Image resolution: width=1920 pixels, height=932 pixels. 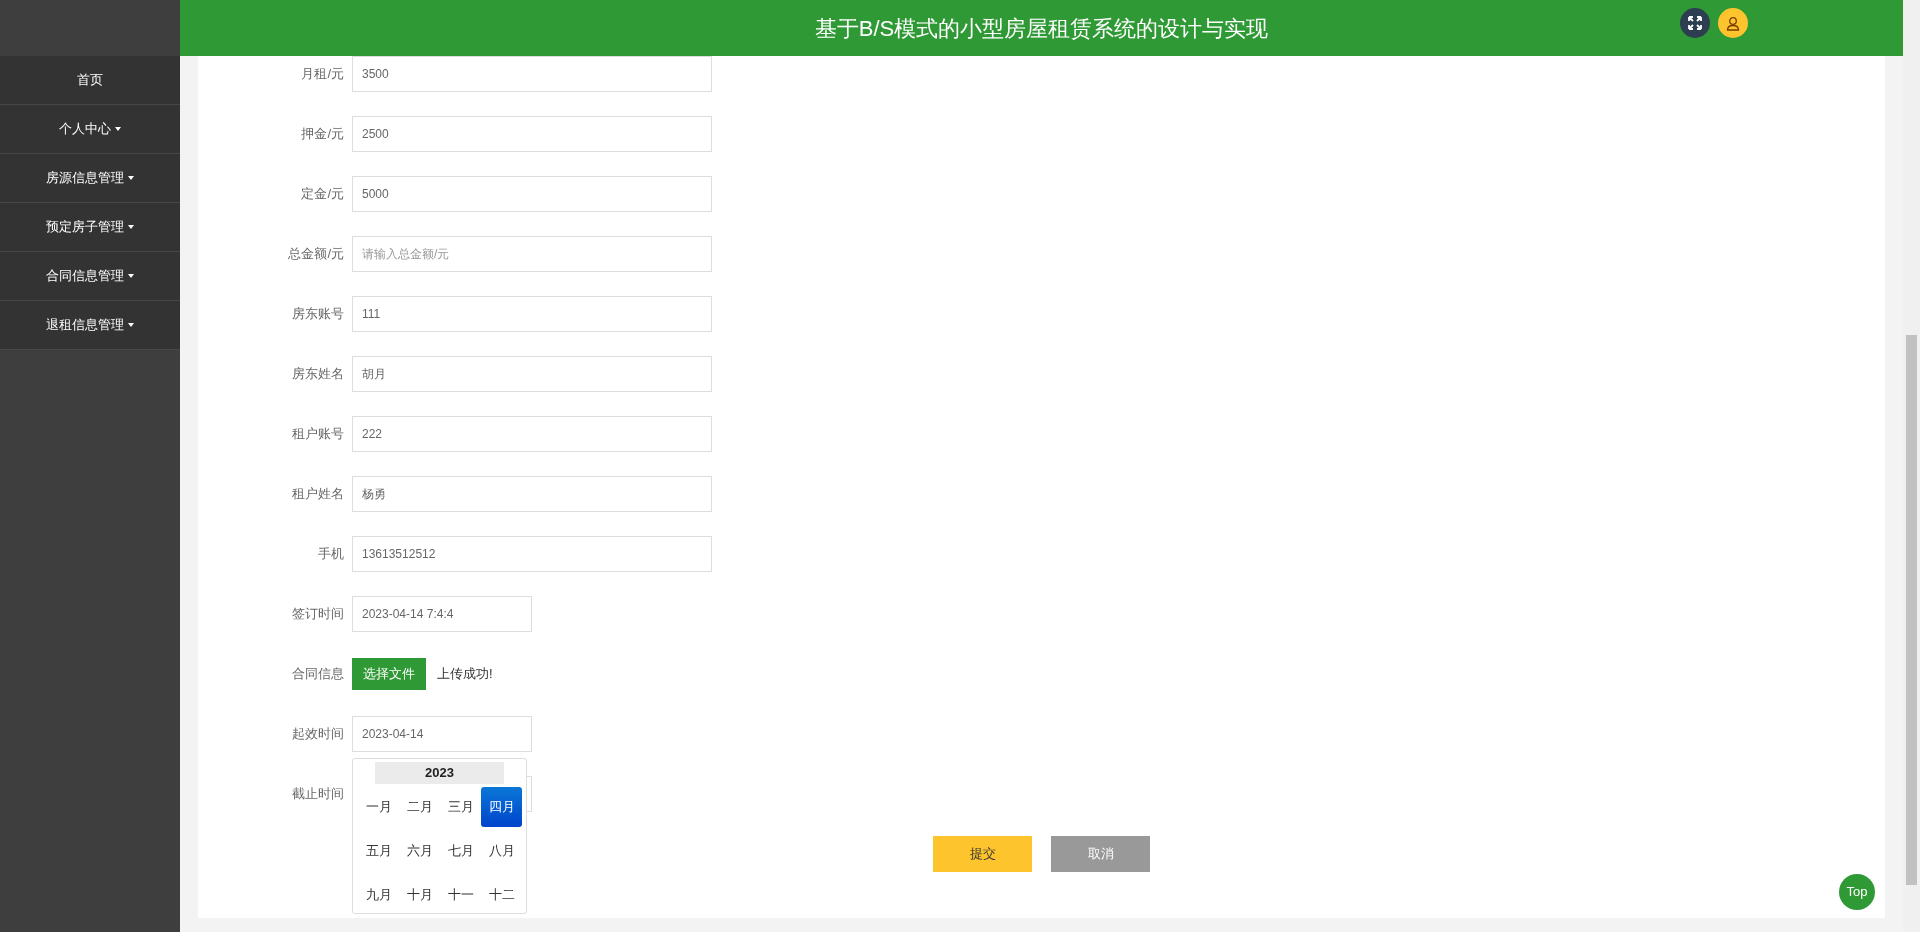 What do you see at coordinates (532, 554) in the screenshot?
I see `input-field: 13613512512` at bounding box center [532, 554].